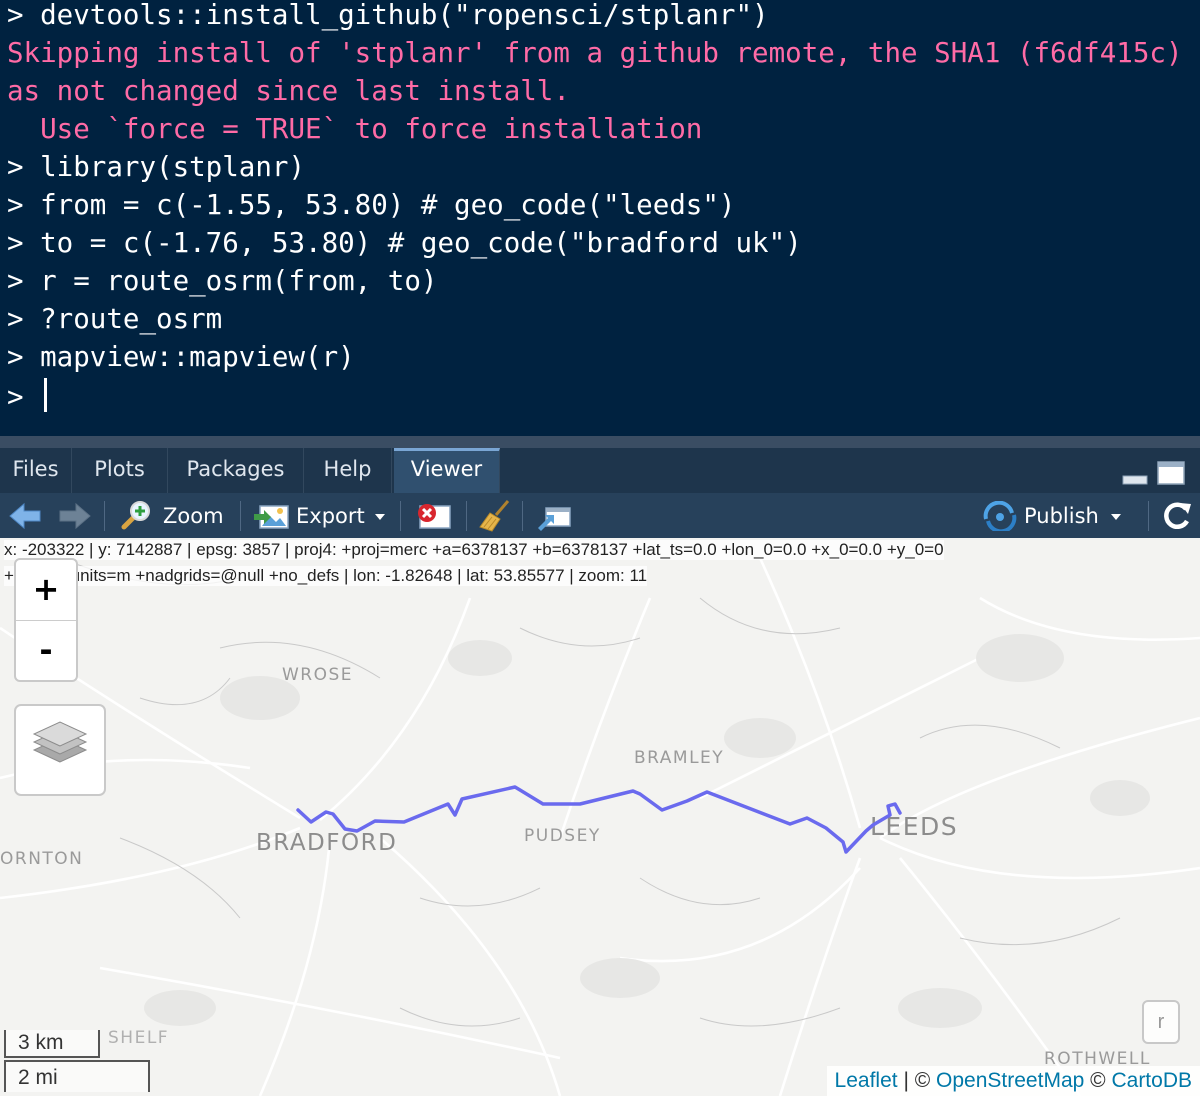 The height and width of the screenshot is (1096, 1200). I want to click on console-line: > mapview::mapview(r), so click(181, 357).